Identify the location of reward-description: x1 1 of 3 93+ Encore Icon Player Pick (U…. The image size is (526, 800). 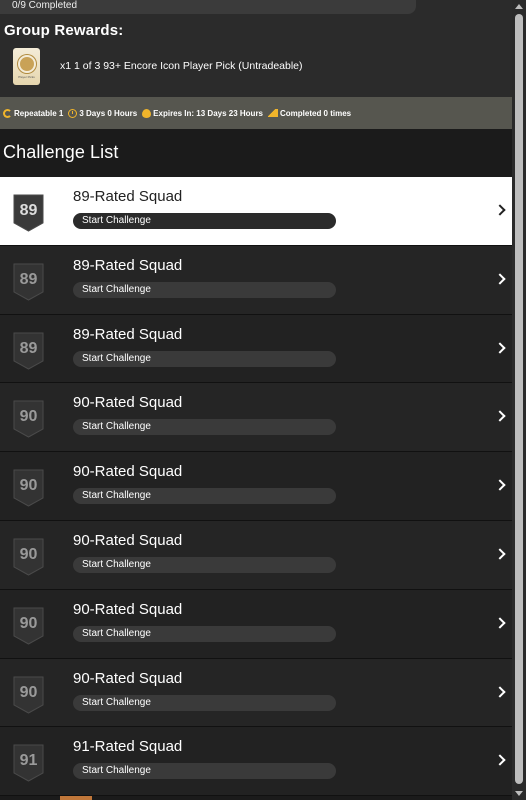
(181, 66).